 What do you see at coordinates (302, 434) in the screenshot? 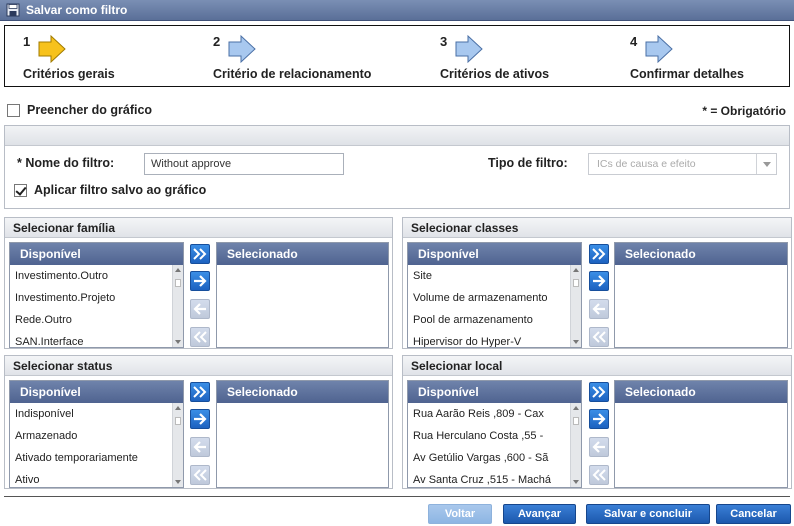
I see `status-selected-list: Selecionado` at bounding box center [302, 434].